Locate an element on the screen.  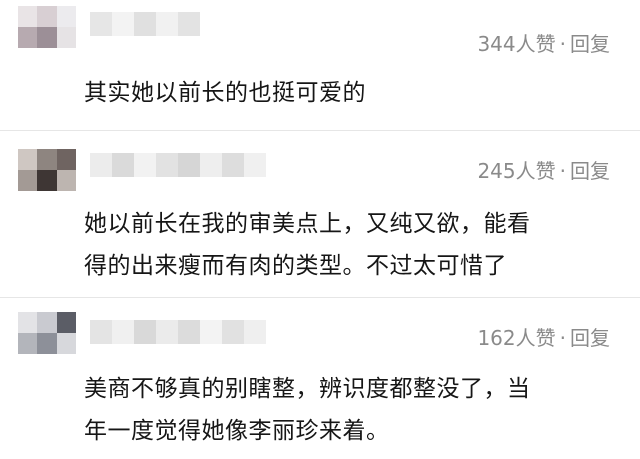
like-count: 245人赞 is located at coordinates (516, 171).